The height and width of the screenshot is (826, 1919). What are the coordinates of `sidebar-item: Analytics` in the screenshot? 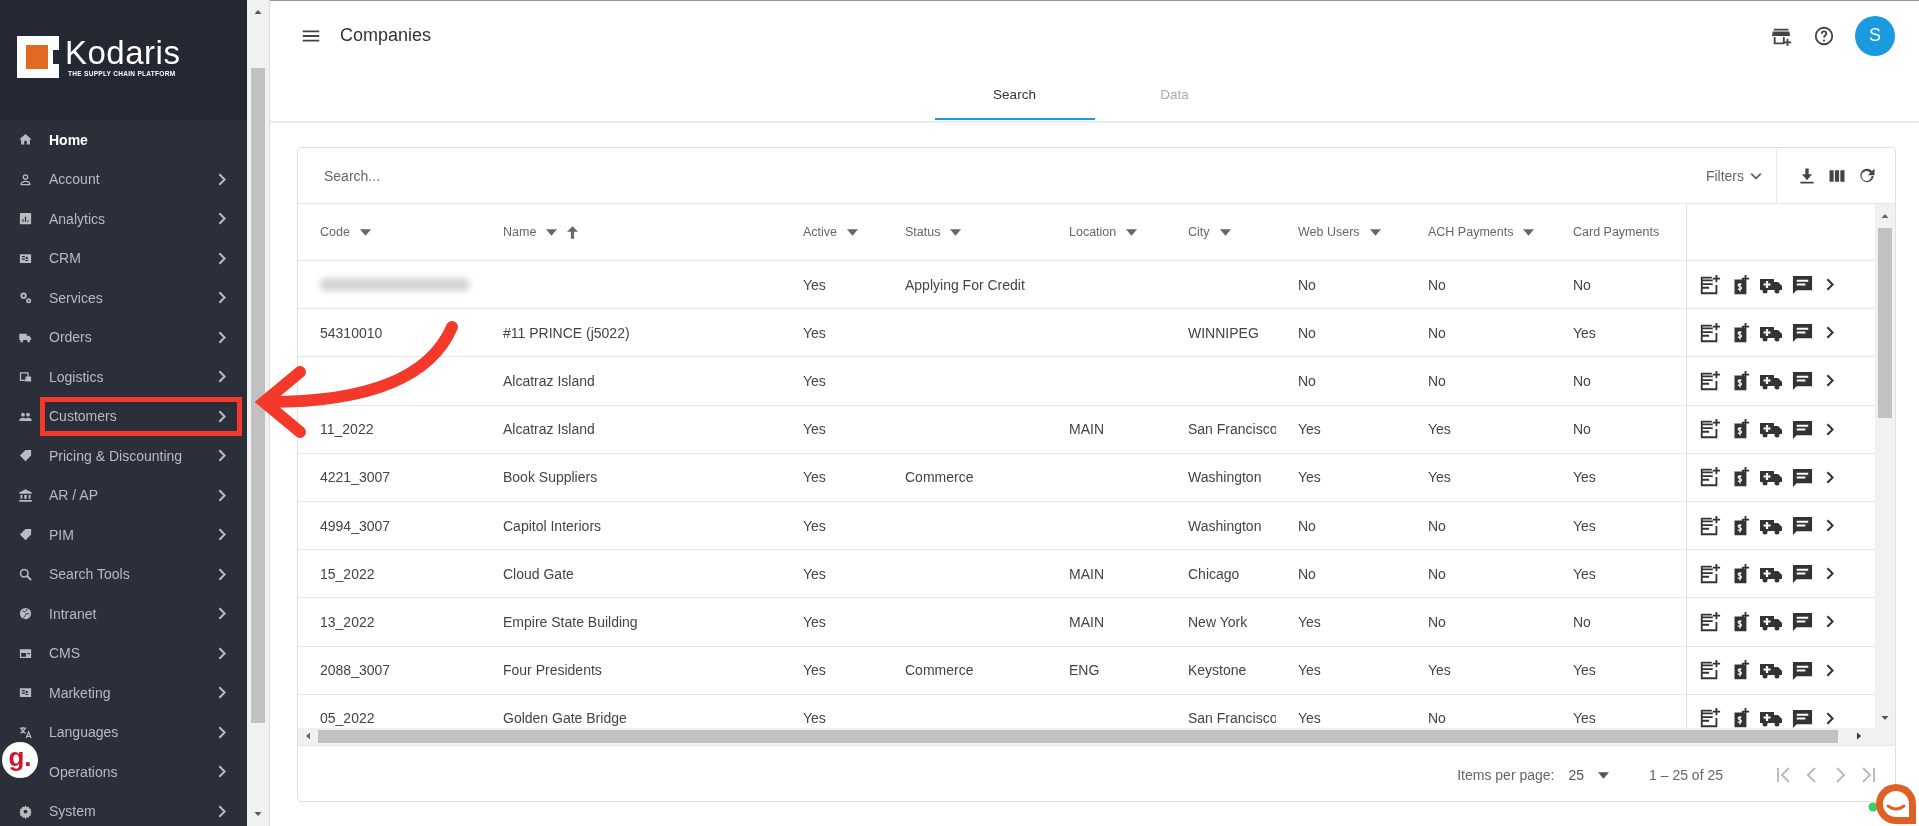 It's located at (141, 219).